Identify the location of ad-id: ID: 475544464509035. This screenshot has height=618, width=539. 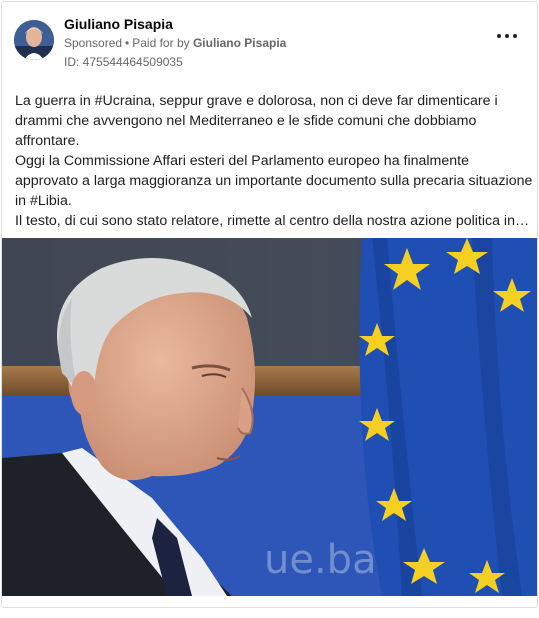
(123, 62).